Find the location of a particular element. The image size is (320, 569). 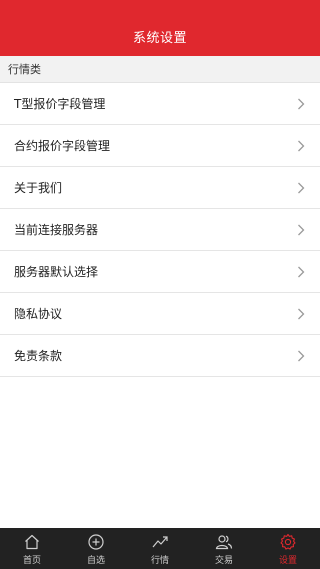

tab-trade: 交易 is located at coordinates (224, 548).